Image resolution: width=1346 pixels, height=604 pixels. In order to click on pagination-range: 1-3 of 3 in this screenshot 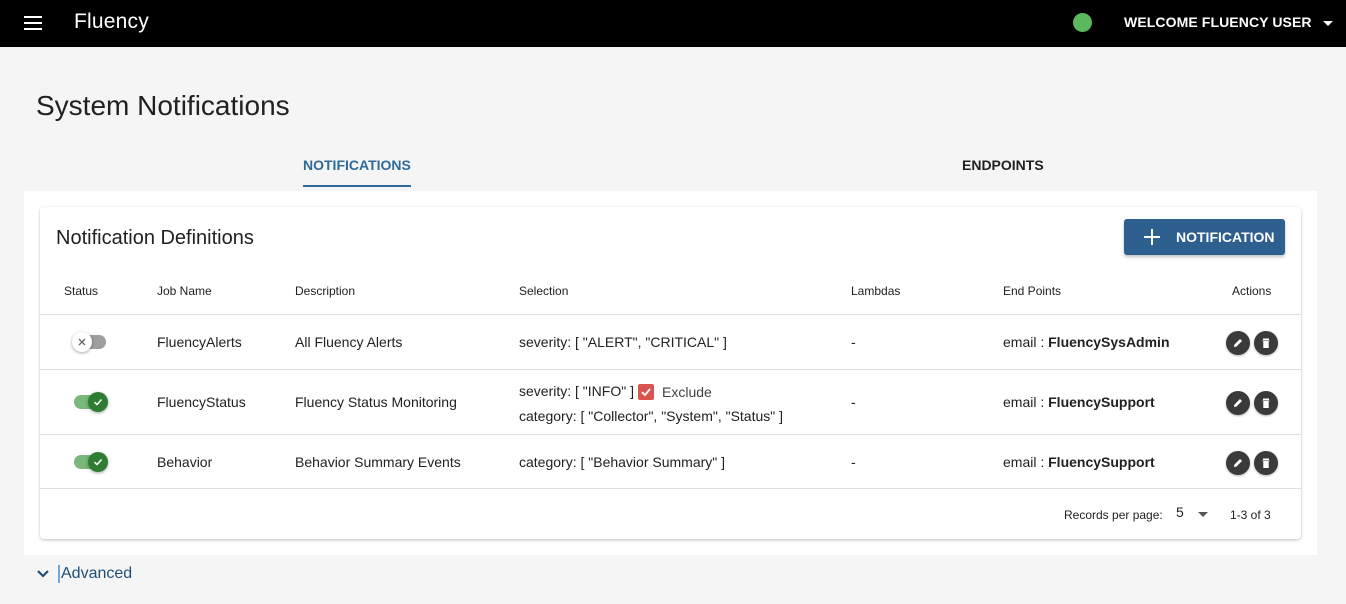, I will do `click(1250, 515)`.